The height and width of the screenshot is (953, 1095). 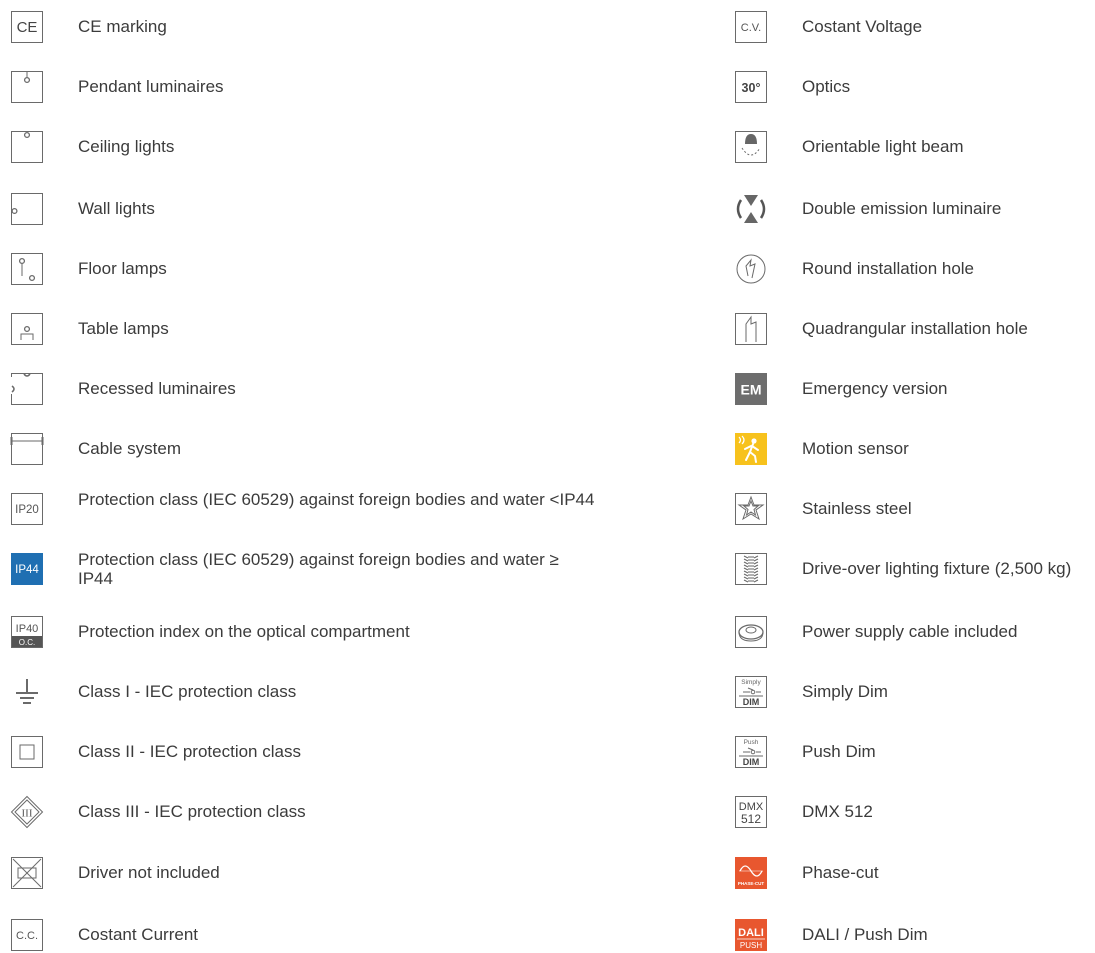 I want to click on legend-label: Drive-over lighting fixture (2,500 kg), so click(x=937, y=568).